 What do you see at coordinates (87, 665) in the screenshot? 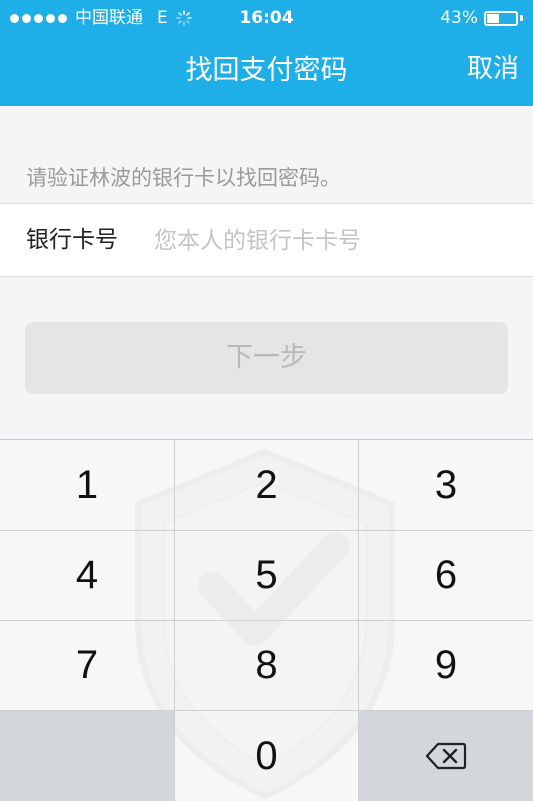
I see `key-7: 7` at bounding box center [87, 665].